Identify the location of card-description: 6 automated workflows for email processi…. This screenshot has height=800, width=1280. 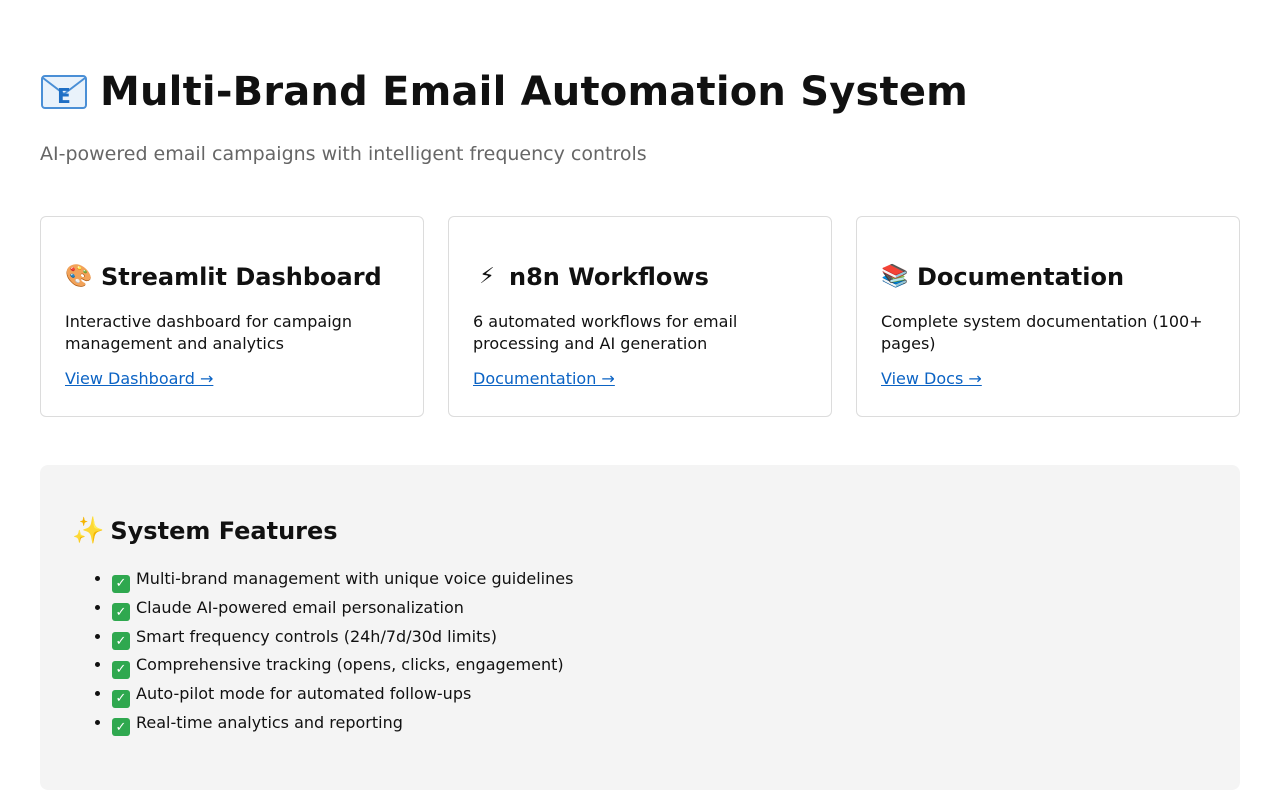
(605, 332).